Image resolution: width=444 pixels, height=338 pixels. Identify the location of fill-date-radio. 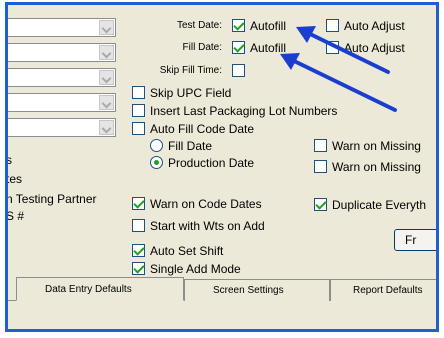
(156, 145).